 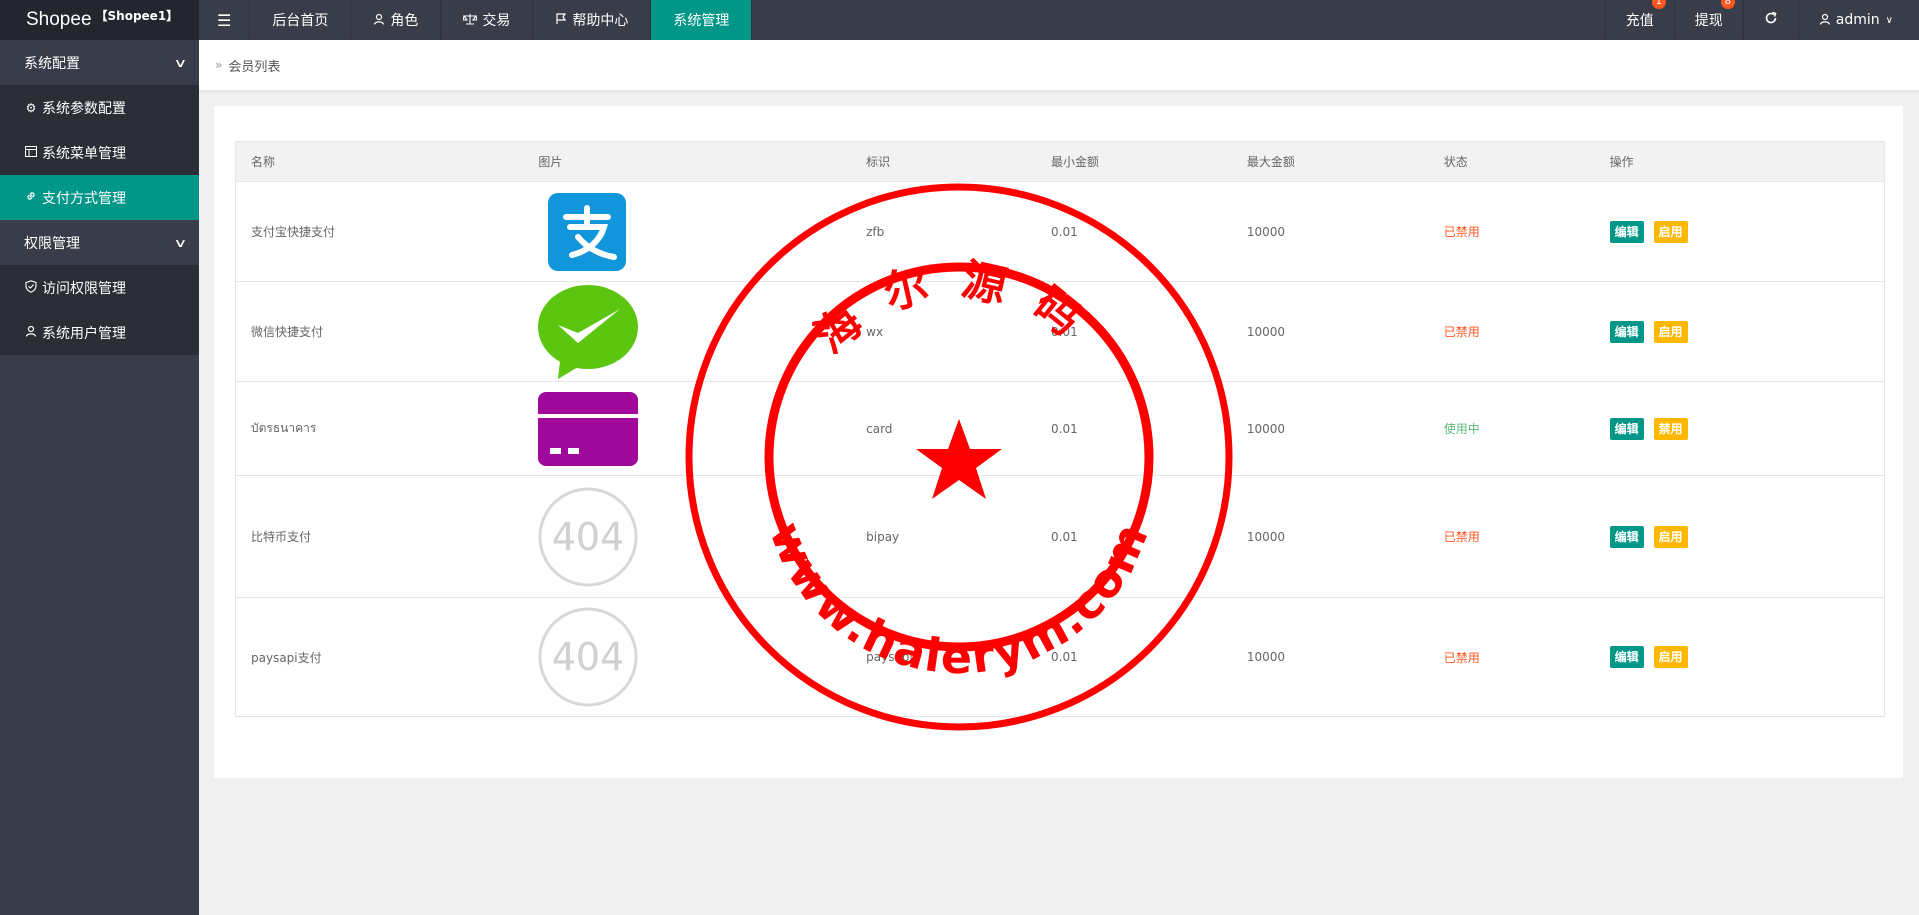 I want to click on col-image: 图片, so click(x=687, y=161).